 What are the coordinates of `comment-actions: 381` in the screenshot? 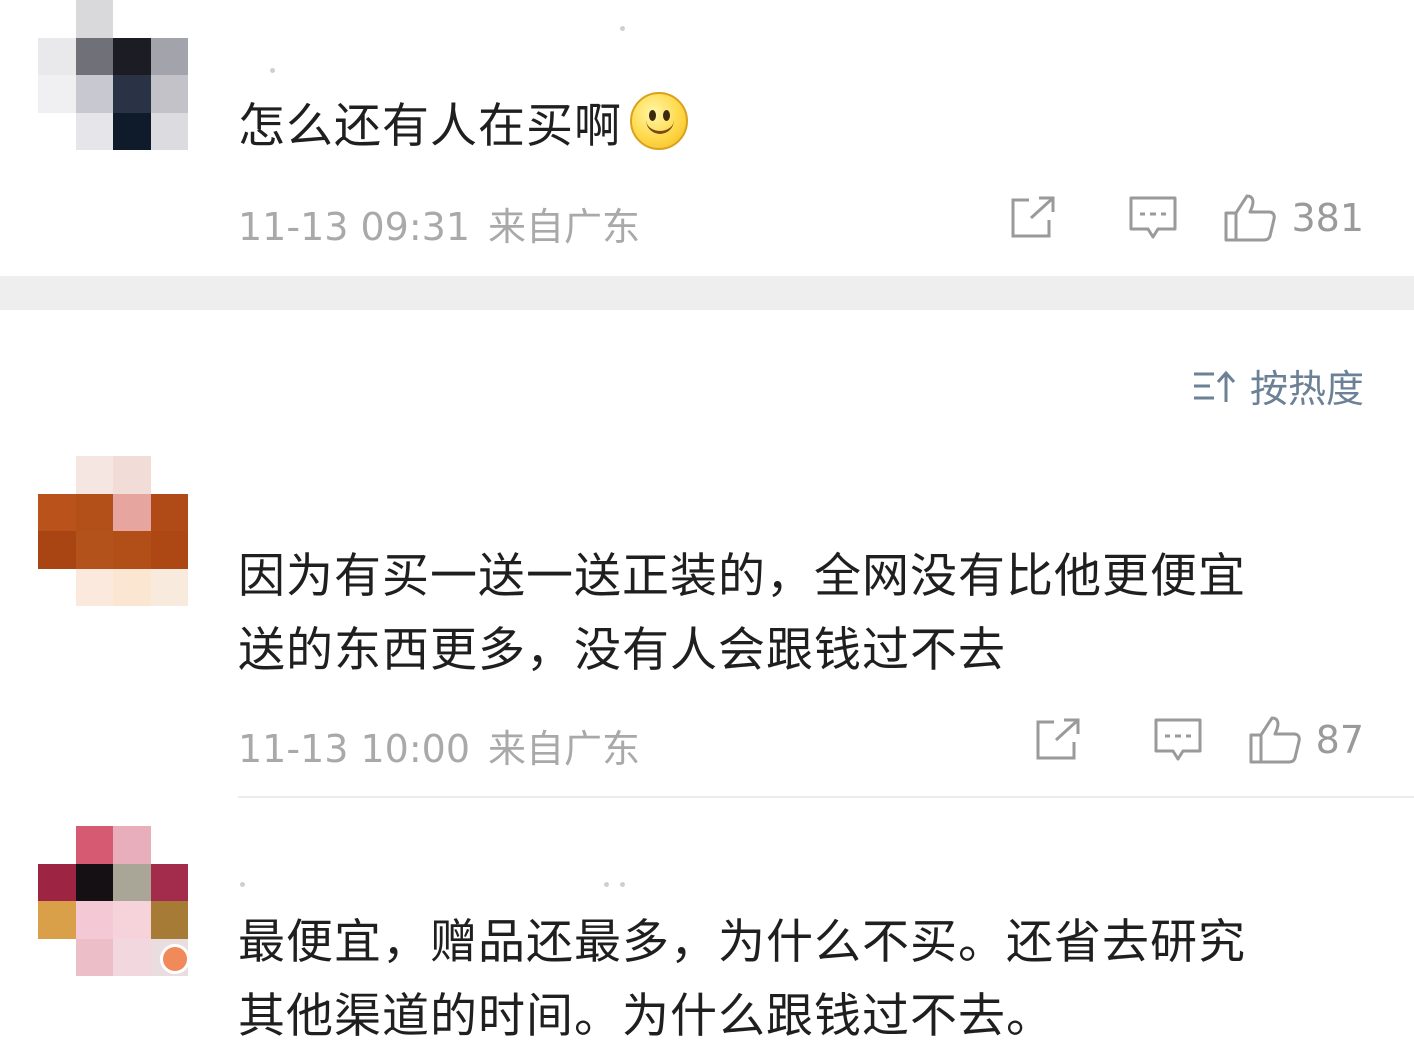 It's located at (1168, 218).